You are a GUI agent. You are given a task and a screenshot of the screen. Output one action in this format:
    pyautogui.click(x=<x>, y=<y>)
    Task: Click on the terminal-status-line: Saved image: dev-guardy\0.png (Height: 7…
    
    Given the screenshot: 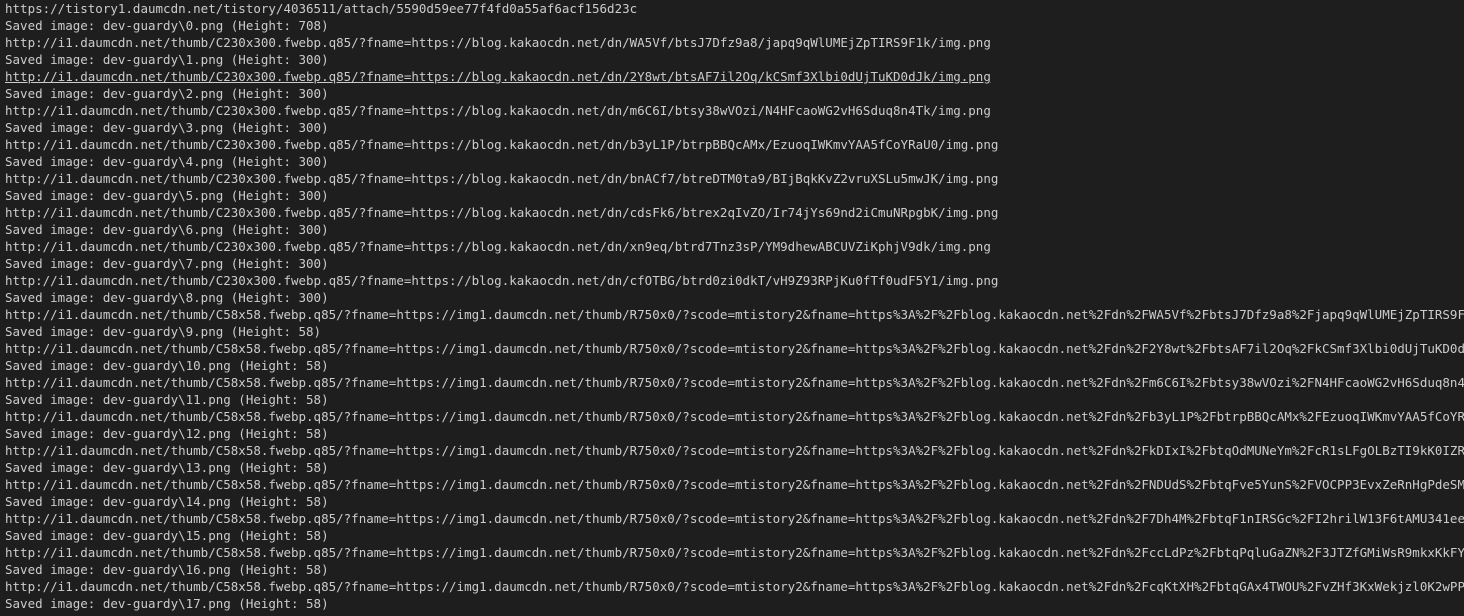 What is the action you would take?
    pyautogui.click(x=167, y=25)
    